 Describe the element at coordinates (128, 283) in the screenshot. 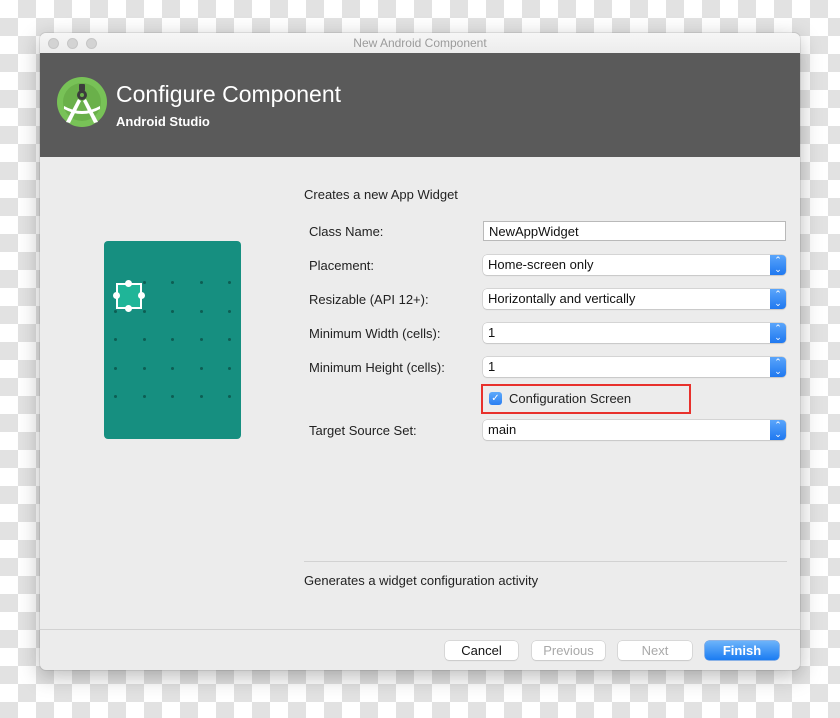

I see `resize-handle-top` at that location.